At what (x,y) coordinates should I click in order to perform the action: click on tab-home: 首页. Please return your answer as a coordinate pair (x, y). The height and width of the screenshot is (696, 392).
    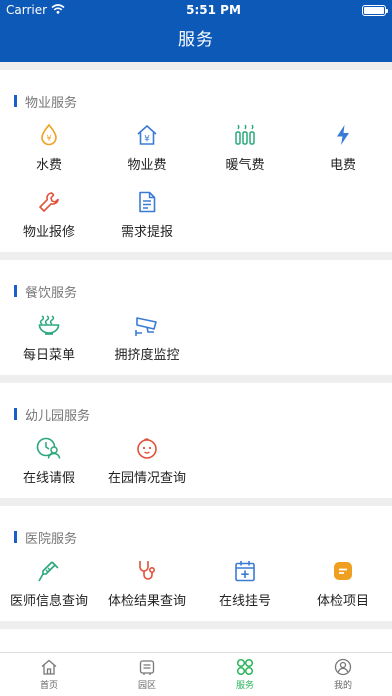
    Looking at the image, I should click on (49, 674).